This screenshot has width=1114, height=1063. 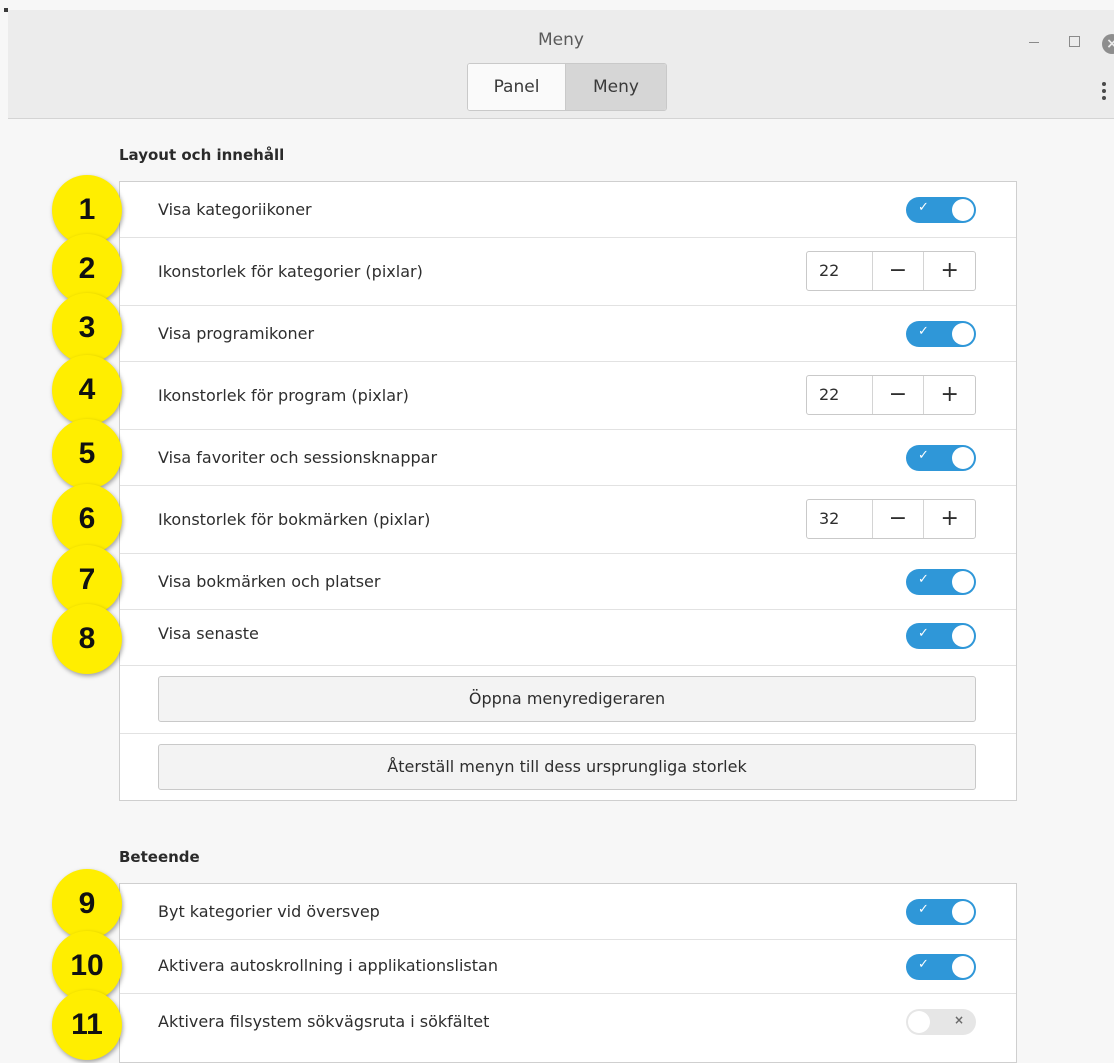 What do you see at coordinates (269, 581) in the screenshot?
I see `setting-label: Visa bokmärken och platser` at bounding box center [269, 581].